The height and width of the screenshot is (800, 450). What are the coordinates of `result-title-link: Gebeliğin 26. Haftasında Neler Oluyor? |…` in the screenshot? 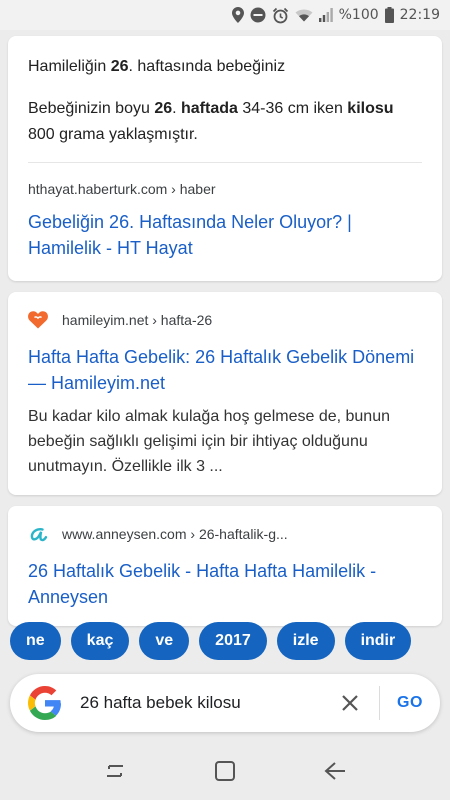 It's located at (225, 235).